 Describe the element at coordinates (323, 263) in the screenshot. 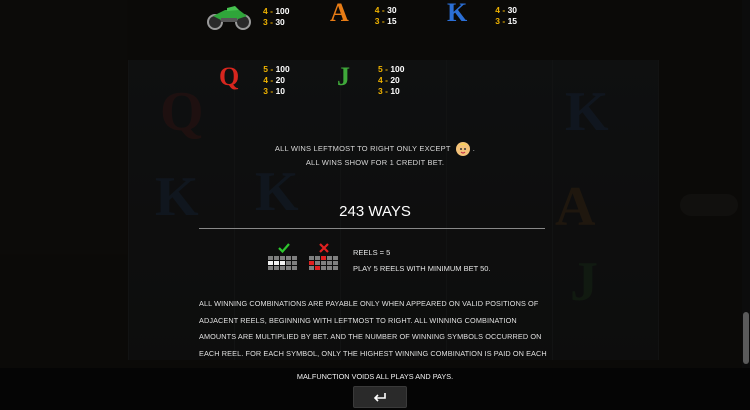

I see `invalid-example-grid` at that location.